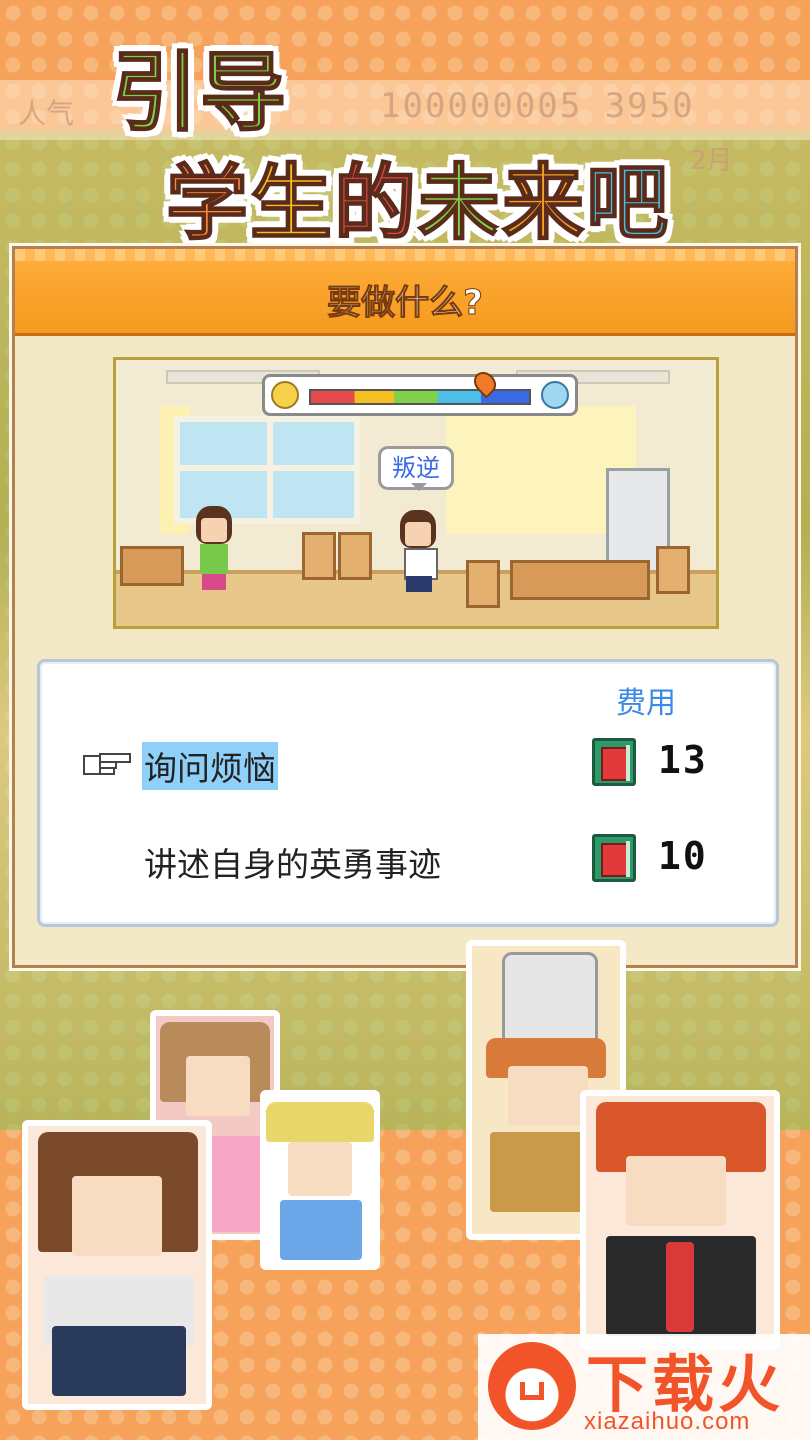  What do you see at coordinates (416, 493) in the screenshot?
I see `classroom-scene: 叛逆` at bounding box center [416, 493].